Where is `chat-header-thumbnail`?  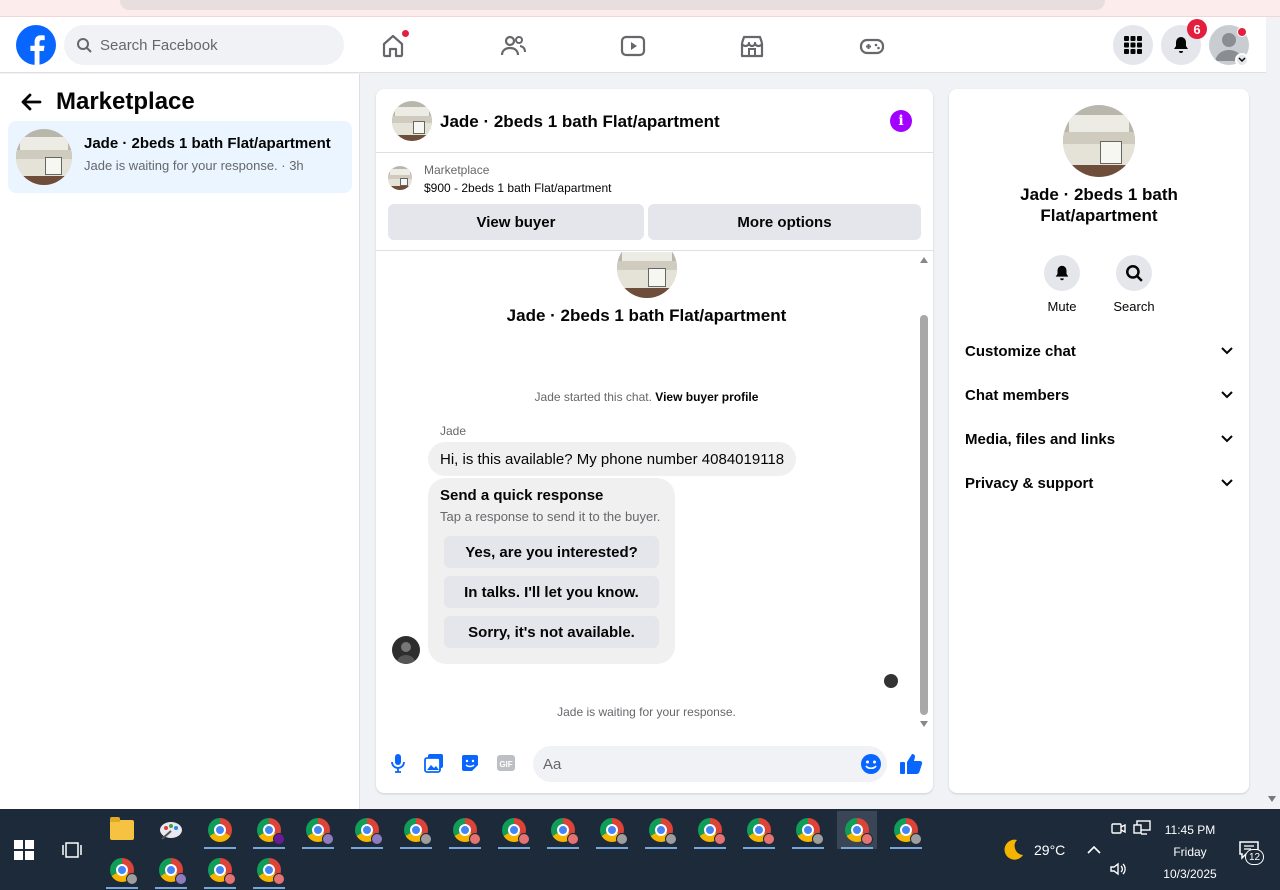
chat-header-thumbnail is located at coordinates (412, 121).